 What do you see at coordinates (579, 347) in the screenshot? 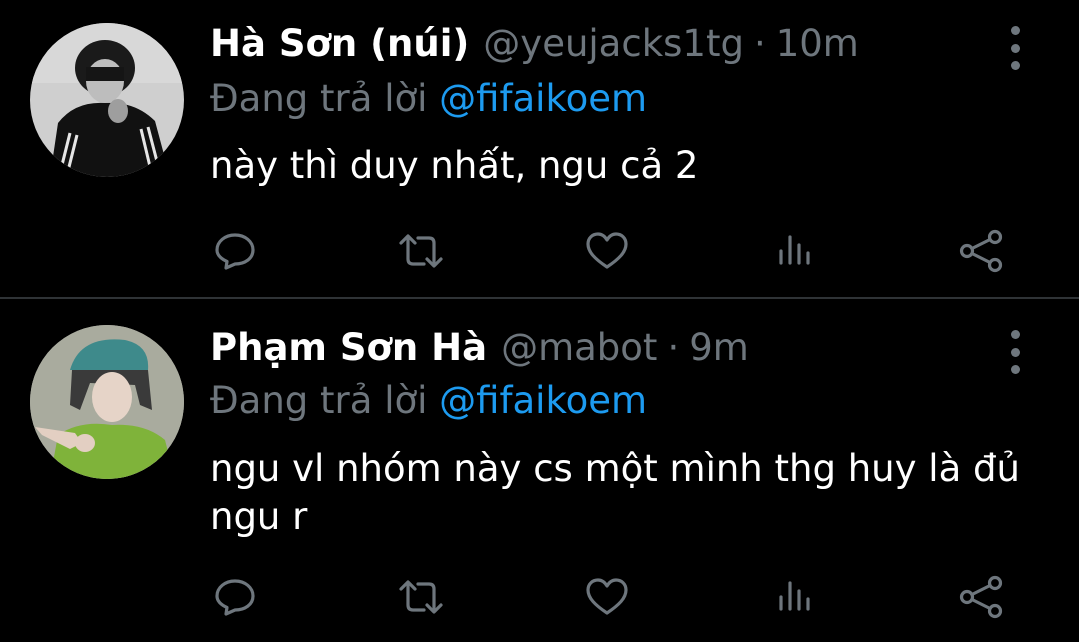
I see `user-handle: @mabot` at bounding box center [579, 347].